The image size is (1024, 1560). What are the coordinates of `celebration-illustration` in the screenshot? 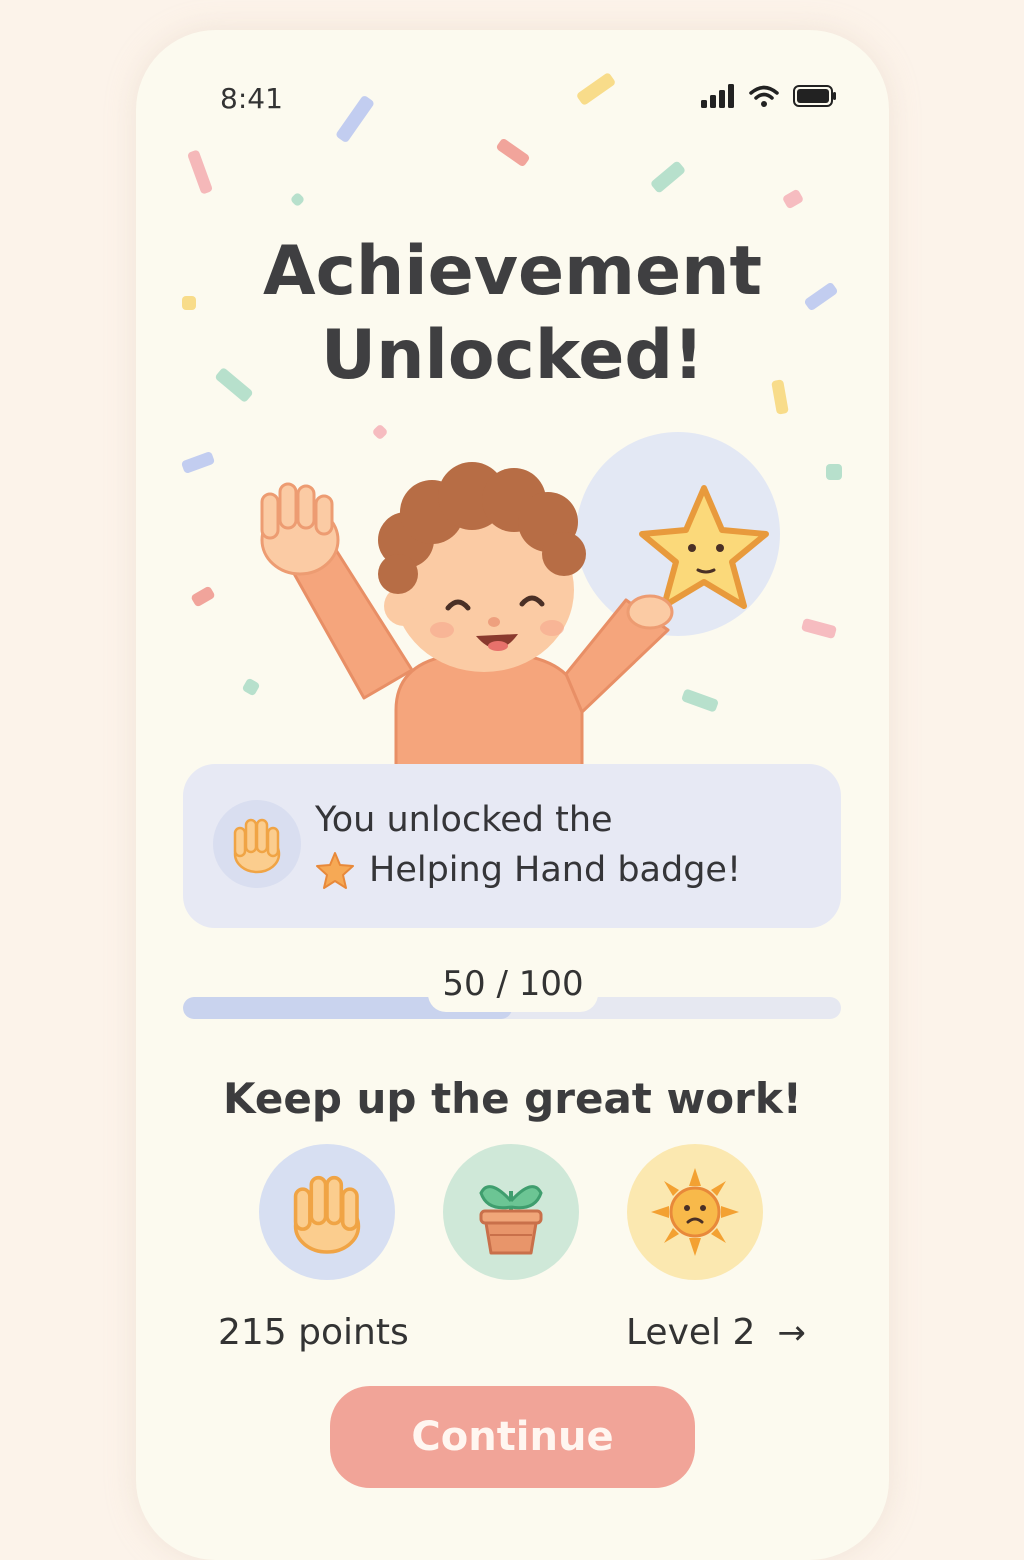 It's located at (520, 599).